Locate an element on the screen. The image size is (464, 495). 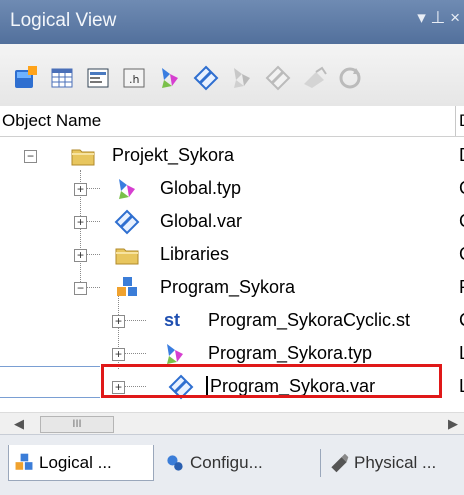
new-object-icon is located at coordinates (26, 78).